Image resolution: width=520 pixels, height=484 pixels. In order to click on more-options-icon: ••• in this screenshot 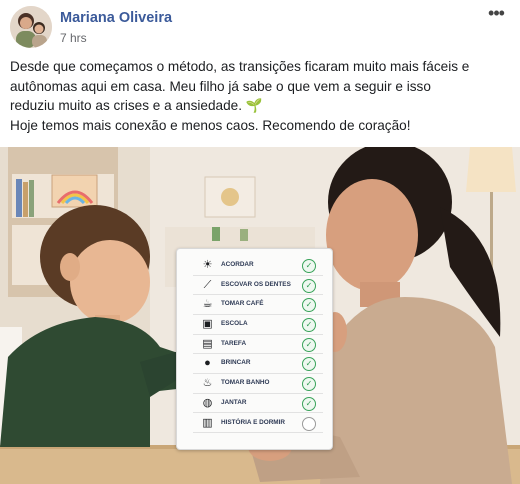, I will do `click(496, 14)`.